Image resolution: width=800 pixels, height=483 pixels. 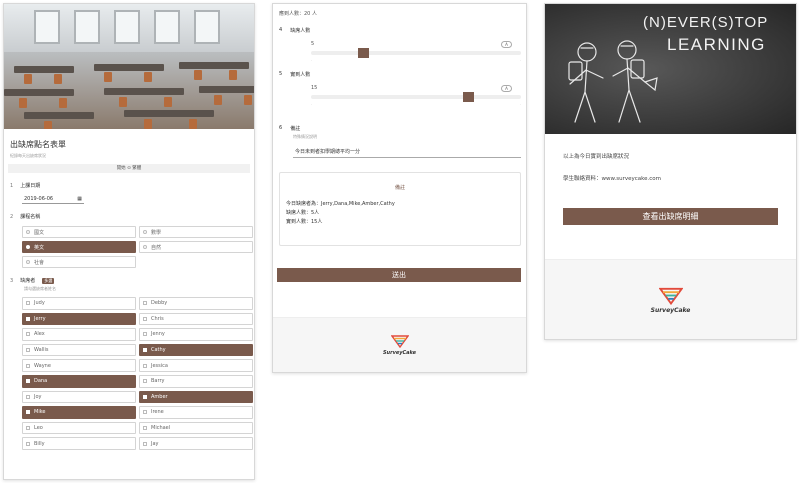 What do you see at coordinates (79, 397) in the screenshot?
I see `absentee-option: Joy` at bounding box center [79, 397].